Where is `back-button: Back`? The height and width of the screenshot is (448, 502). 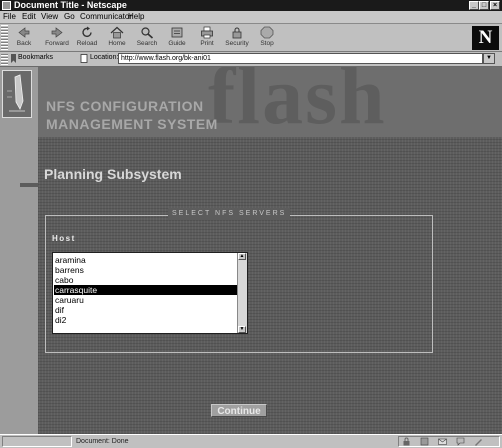 back-button: Back is located at coordinates (24, 37).